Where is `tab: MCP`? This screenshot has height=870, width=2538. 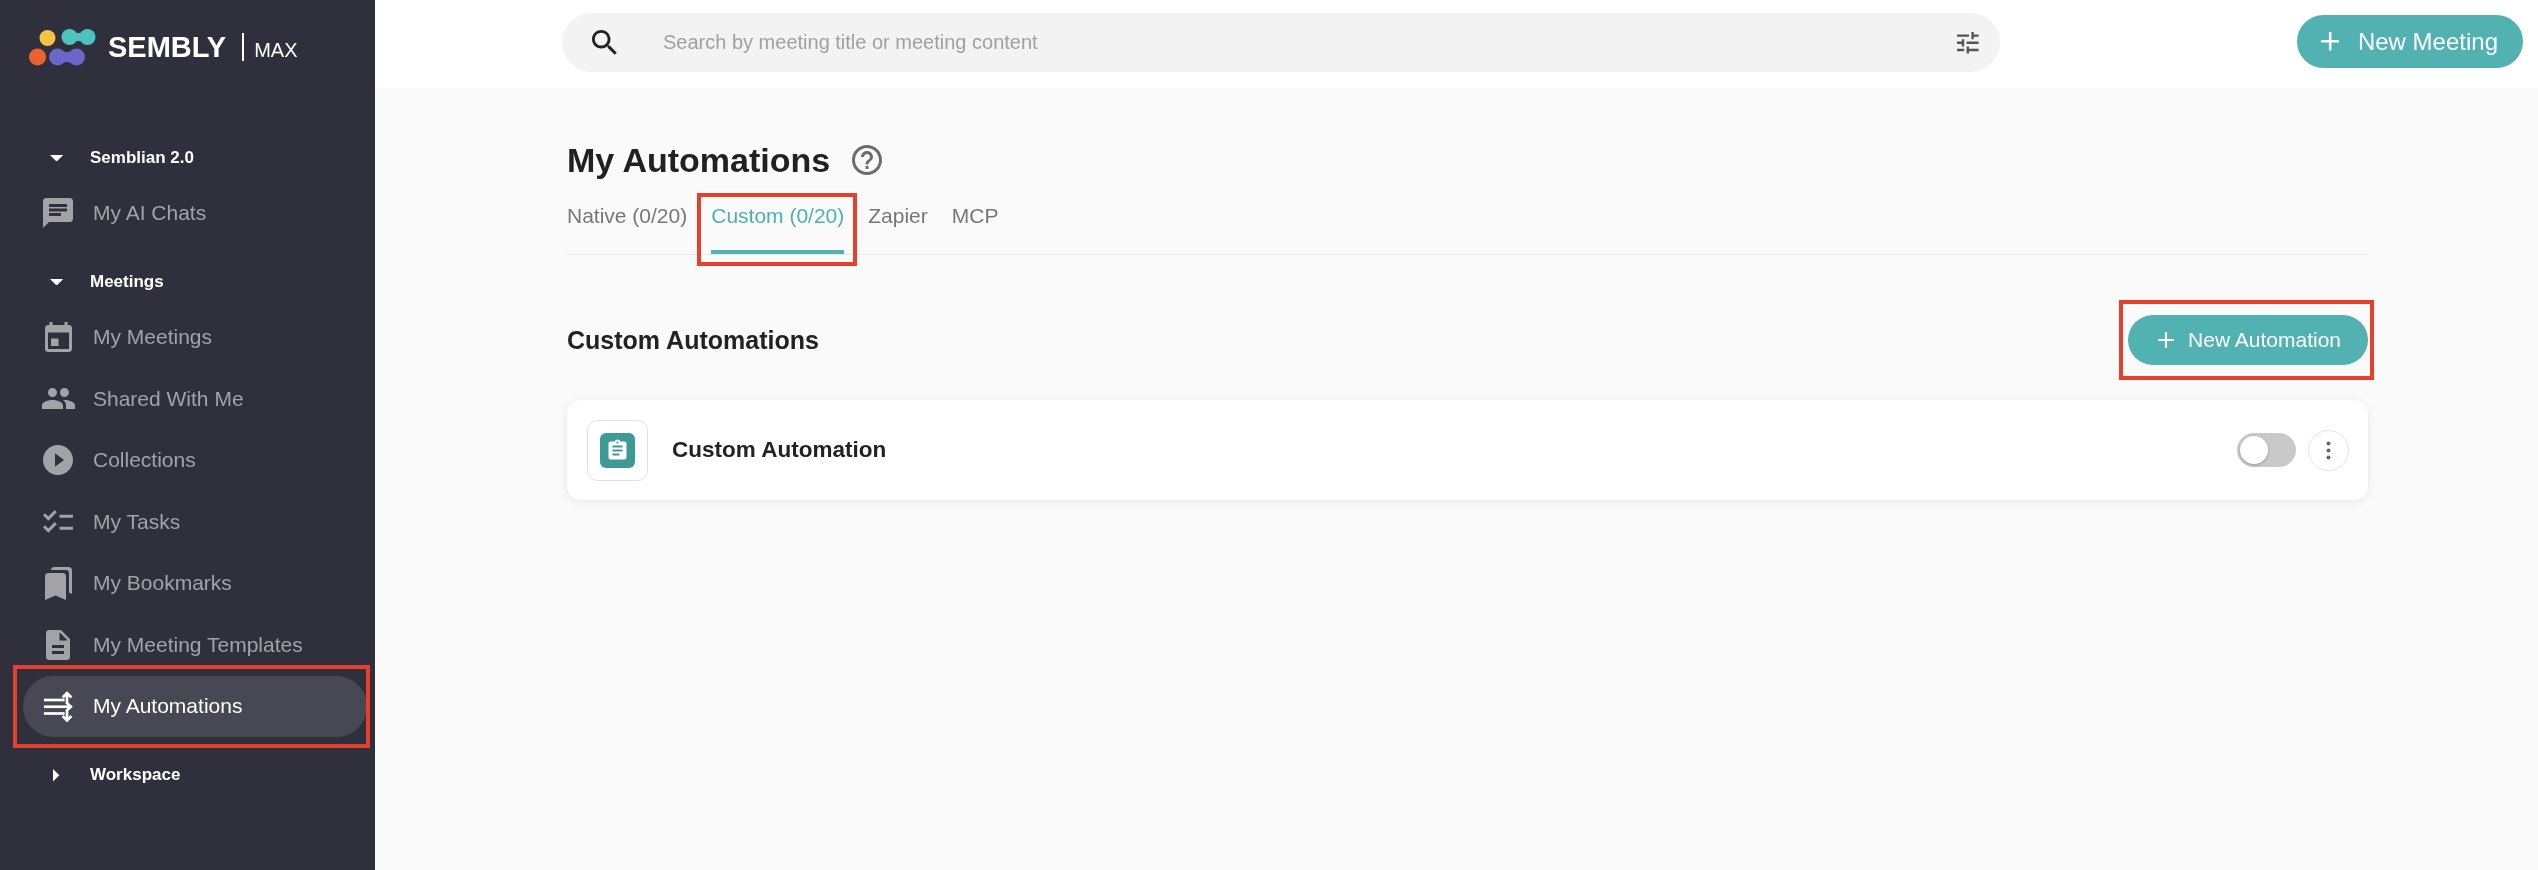 tab: MCP is located at coordinates (975, 229).